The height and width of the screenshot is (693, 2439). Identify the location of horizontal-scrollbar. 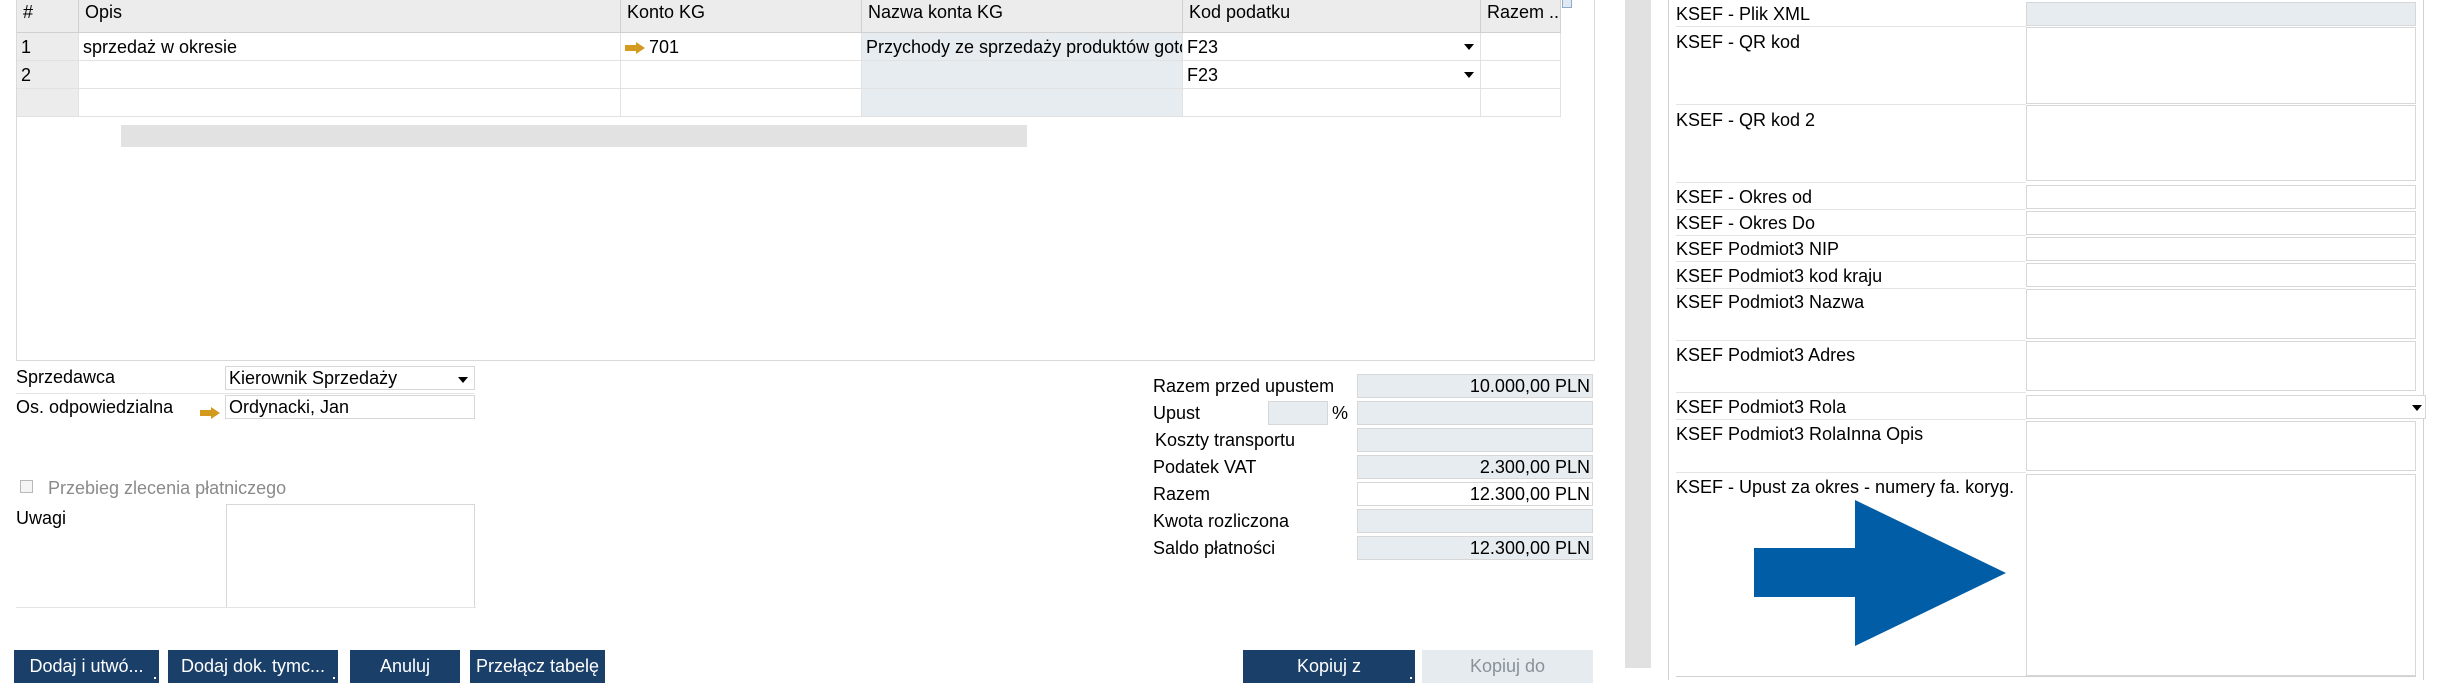
(574, 136).